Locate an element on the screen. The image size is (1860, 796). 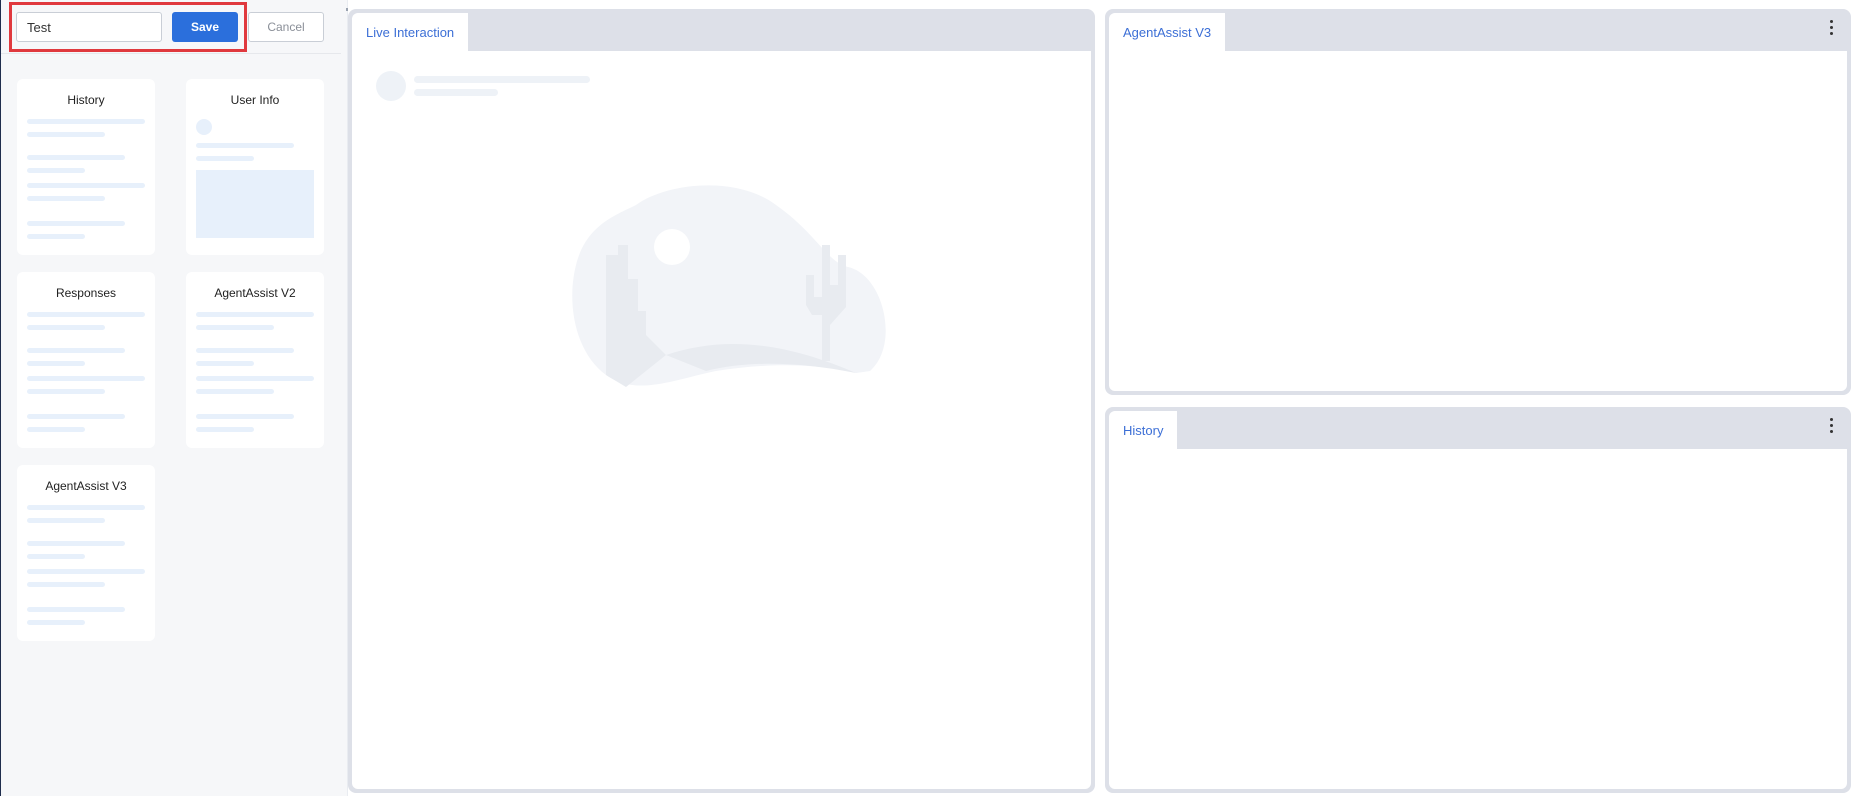
avatar-placeholder is located at coordinates (204, 127).